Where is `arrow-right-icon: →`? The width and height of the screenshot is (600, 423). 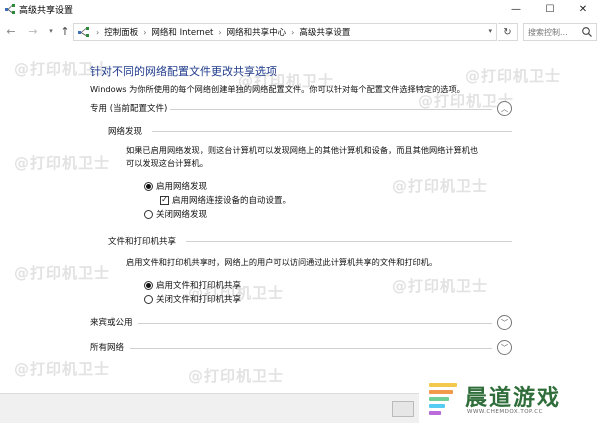
arrow-right-icon: → is located at coordinates (33, 31).